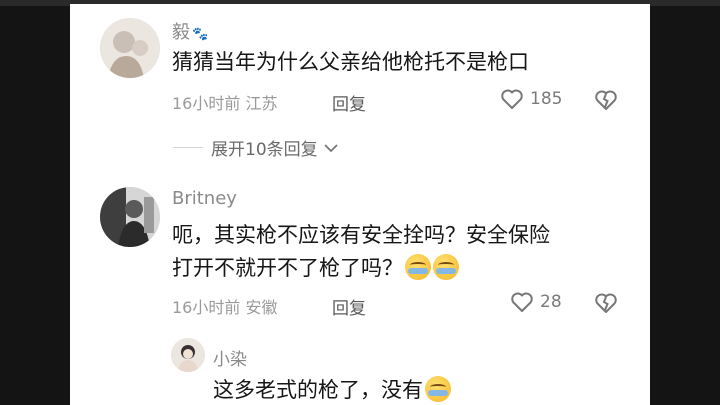 This screenshot has width=720, height=405. What do you see at coordinates (188, 147) in the screenshot?
I see `divider` at bounding box center [188, 147].